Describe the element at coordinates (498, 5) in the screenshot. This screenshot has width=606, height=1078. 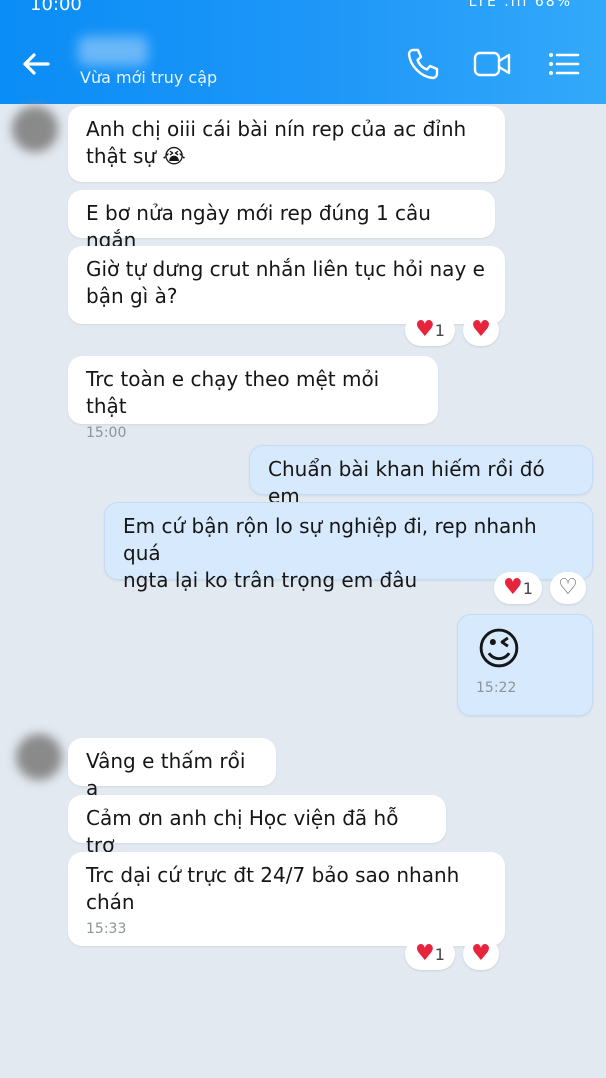
I see `signal-icon: LTE .ıll` at that location.